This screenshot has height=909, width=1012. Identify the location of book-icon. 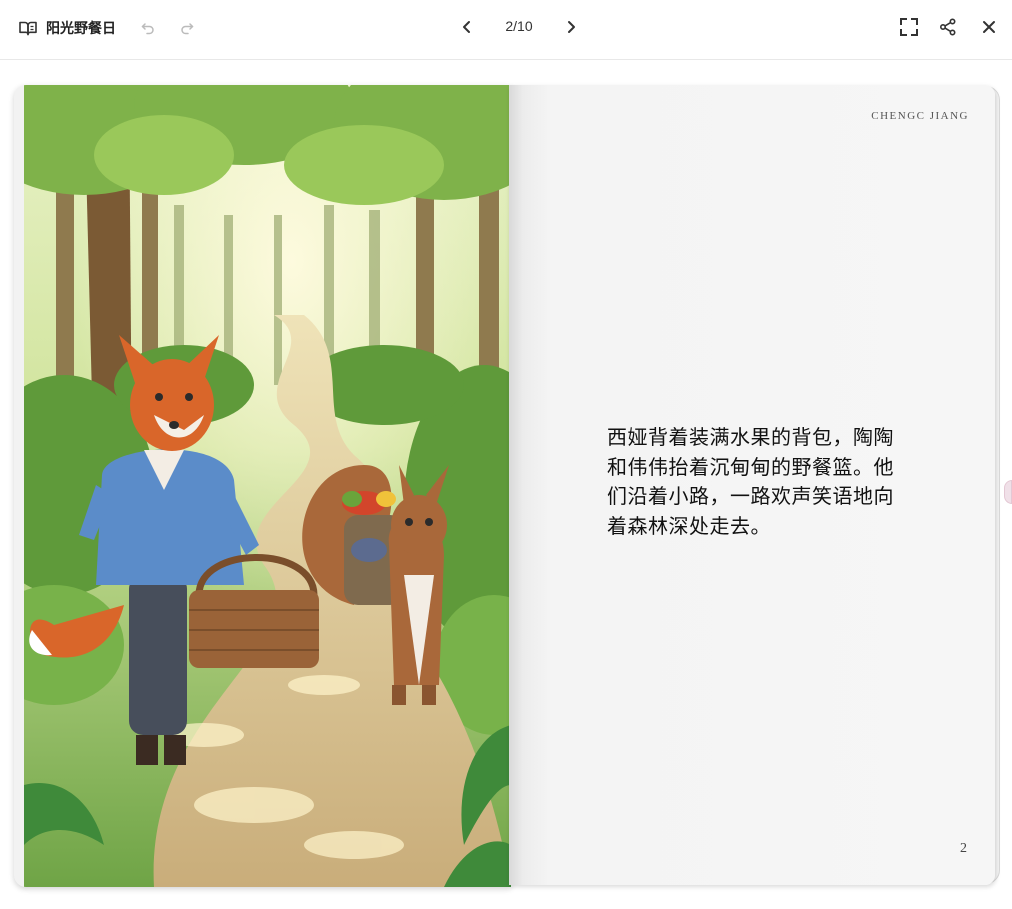
(28, 28).